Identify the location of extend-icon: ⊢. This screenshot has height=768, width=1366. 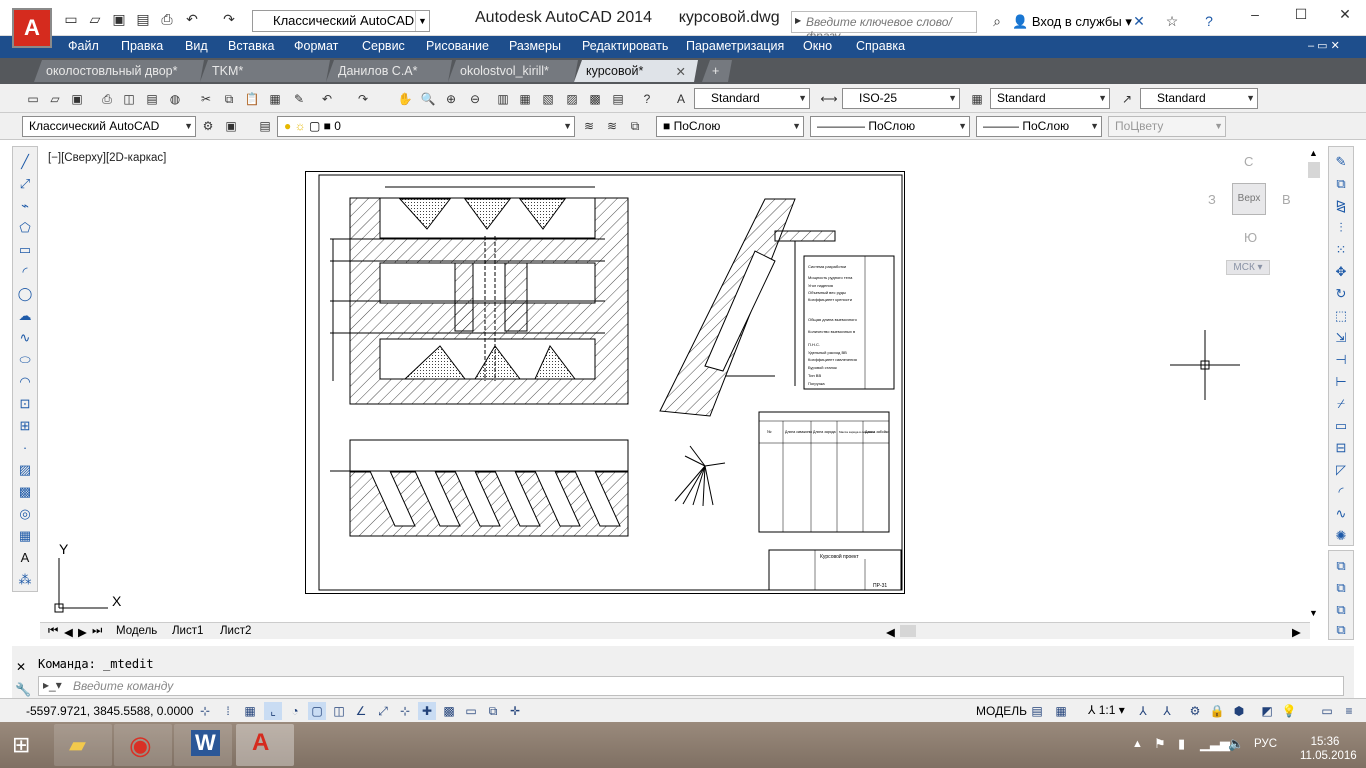
(1341, 382).